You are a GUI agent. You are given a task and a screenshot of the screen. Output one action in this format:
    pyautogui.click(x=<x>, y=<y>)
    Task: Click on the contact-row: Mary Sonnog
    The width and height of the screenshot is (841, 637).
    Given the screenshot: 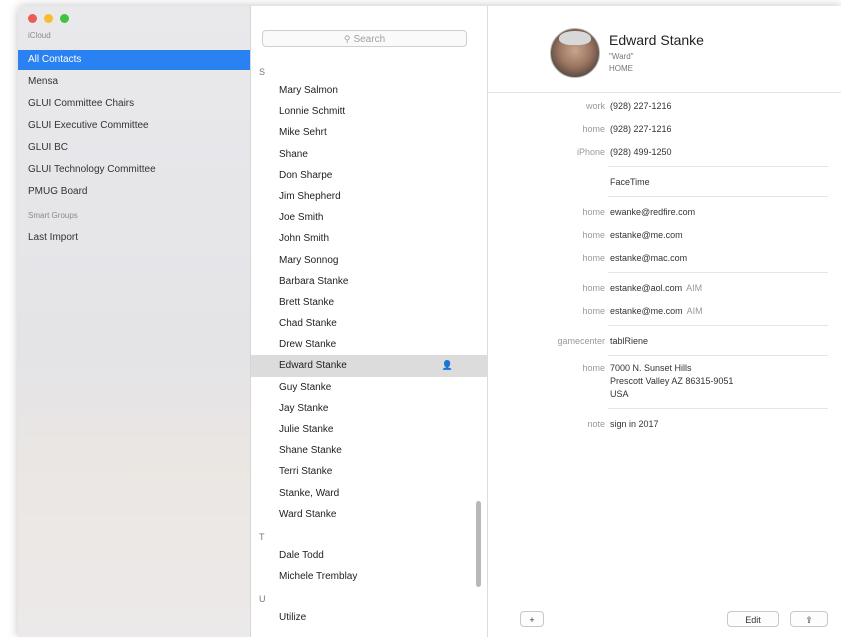 What is the action you would take?
    pyautogui.click(x=369, y=260)
    